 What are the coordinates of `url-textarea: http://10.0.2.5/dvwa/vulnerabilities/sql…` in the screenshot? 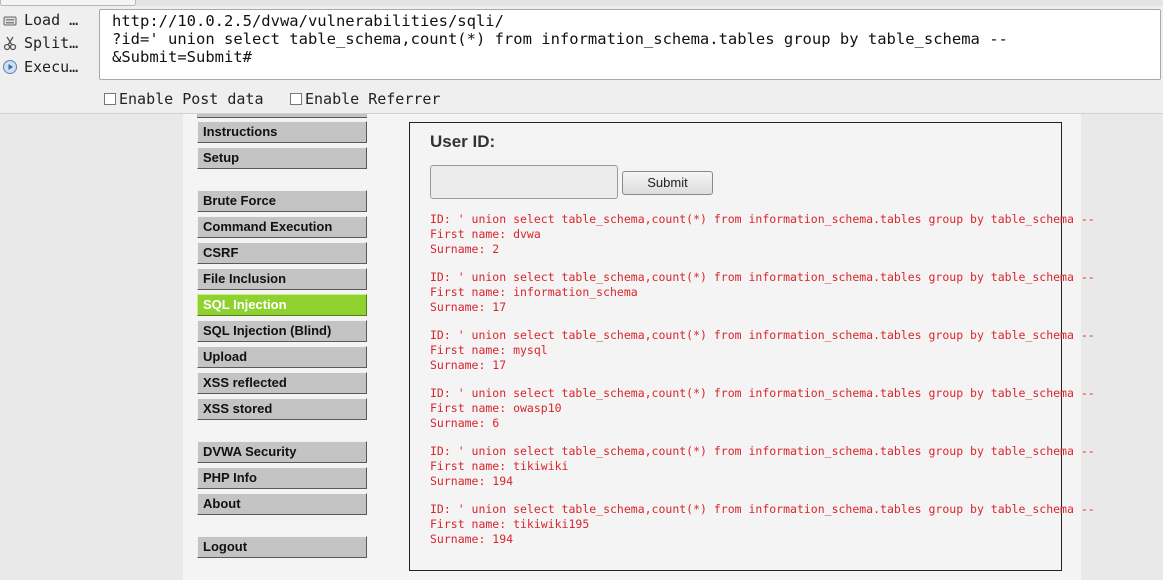 It's located at (630, 44).